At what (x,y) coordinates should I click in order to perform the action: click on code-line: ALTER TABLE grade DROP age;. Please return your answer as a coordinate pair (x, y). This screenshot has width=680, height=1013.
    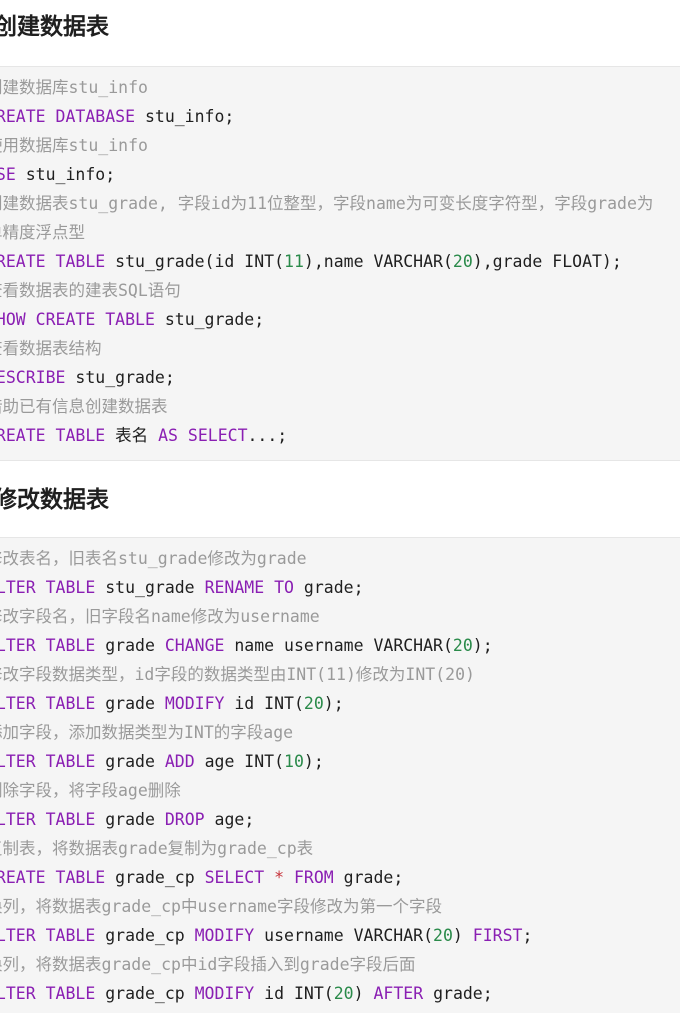
    Looking at the image, I should click on (127, 819).